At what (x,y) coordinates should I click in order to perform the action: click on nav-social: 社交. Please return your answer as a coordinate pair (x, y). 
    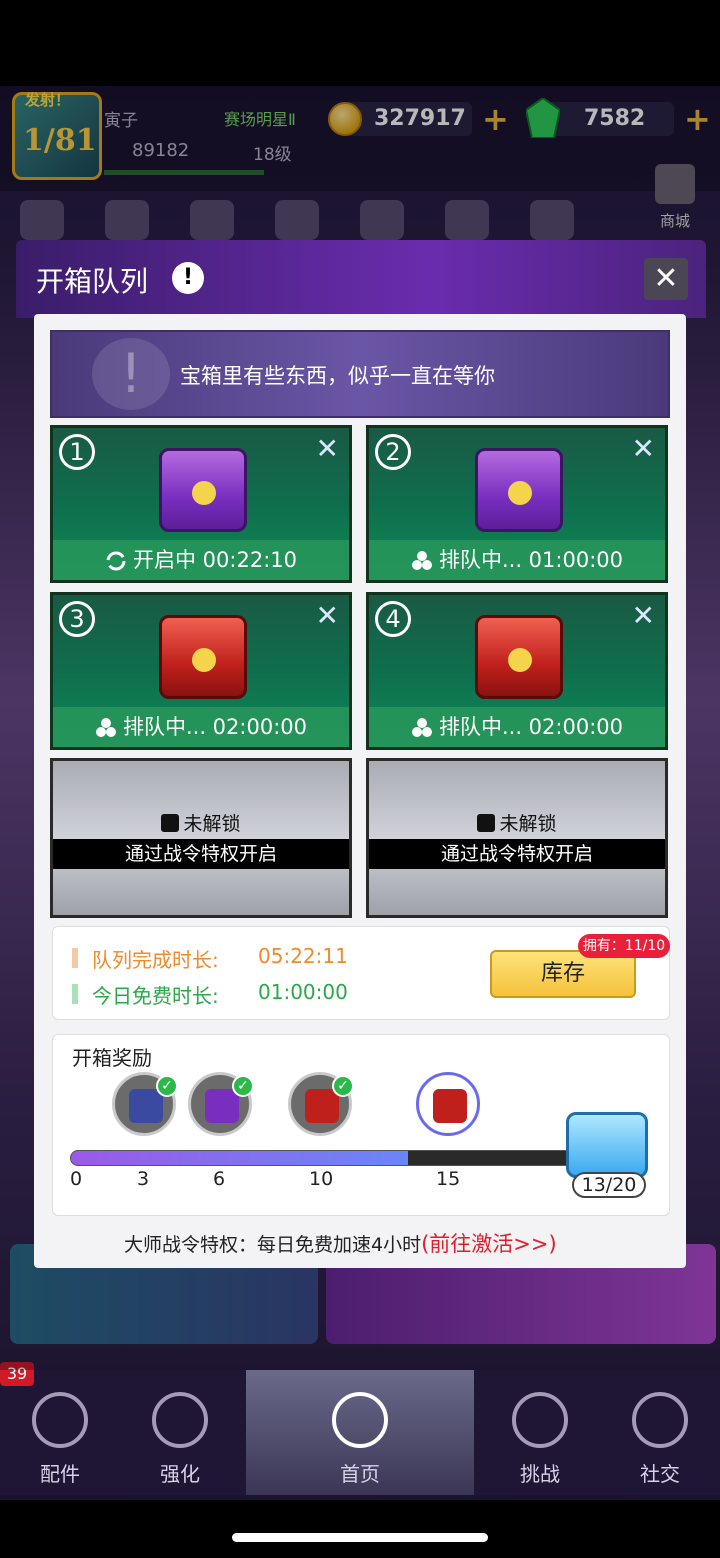
    Looking at the image, I should click on (660, 1432).